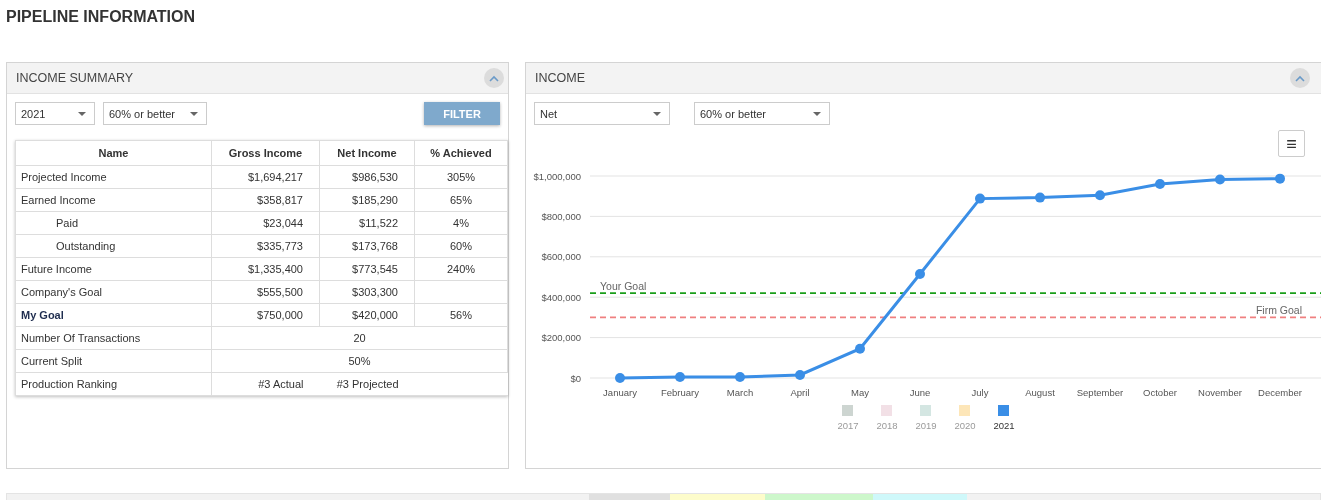 The width and height of the screenshot is (1321, 500). I want to click on table-cell: Current Split, so click(113, 361).